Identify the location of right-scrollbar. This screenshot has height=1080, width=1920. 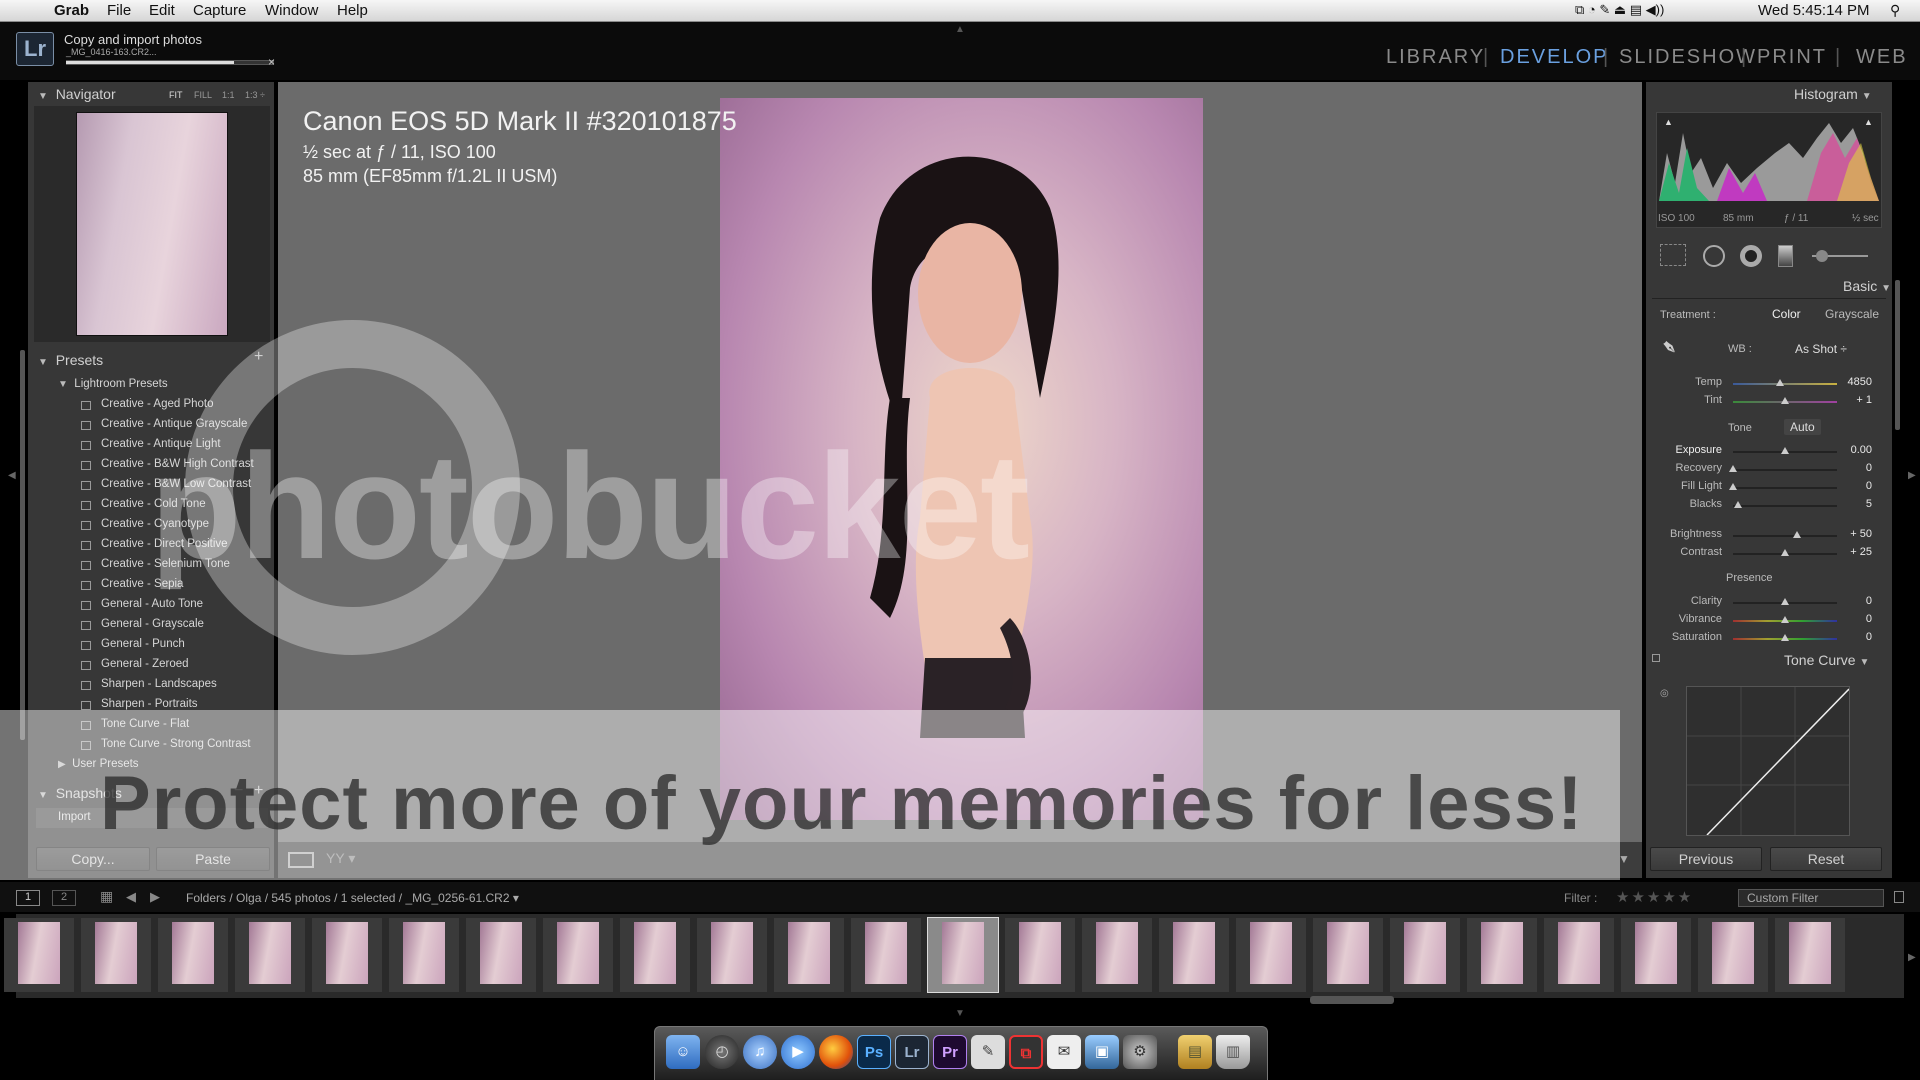
(1897, 355).